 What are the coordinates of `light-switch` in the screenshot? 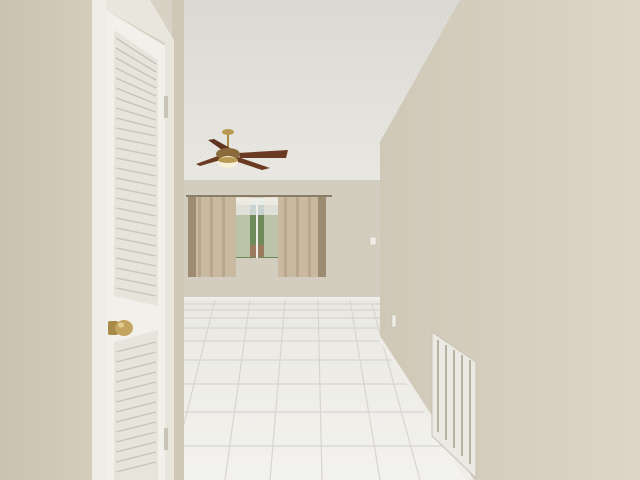 It's located at (373, 241).